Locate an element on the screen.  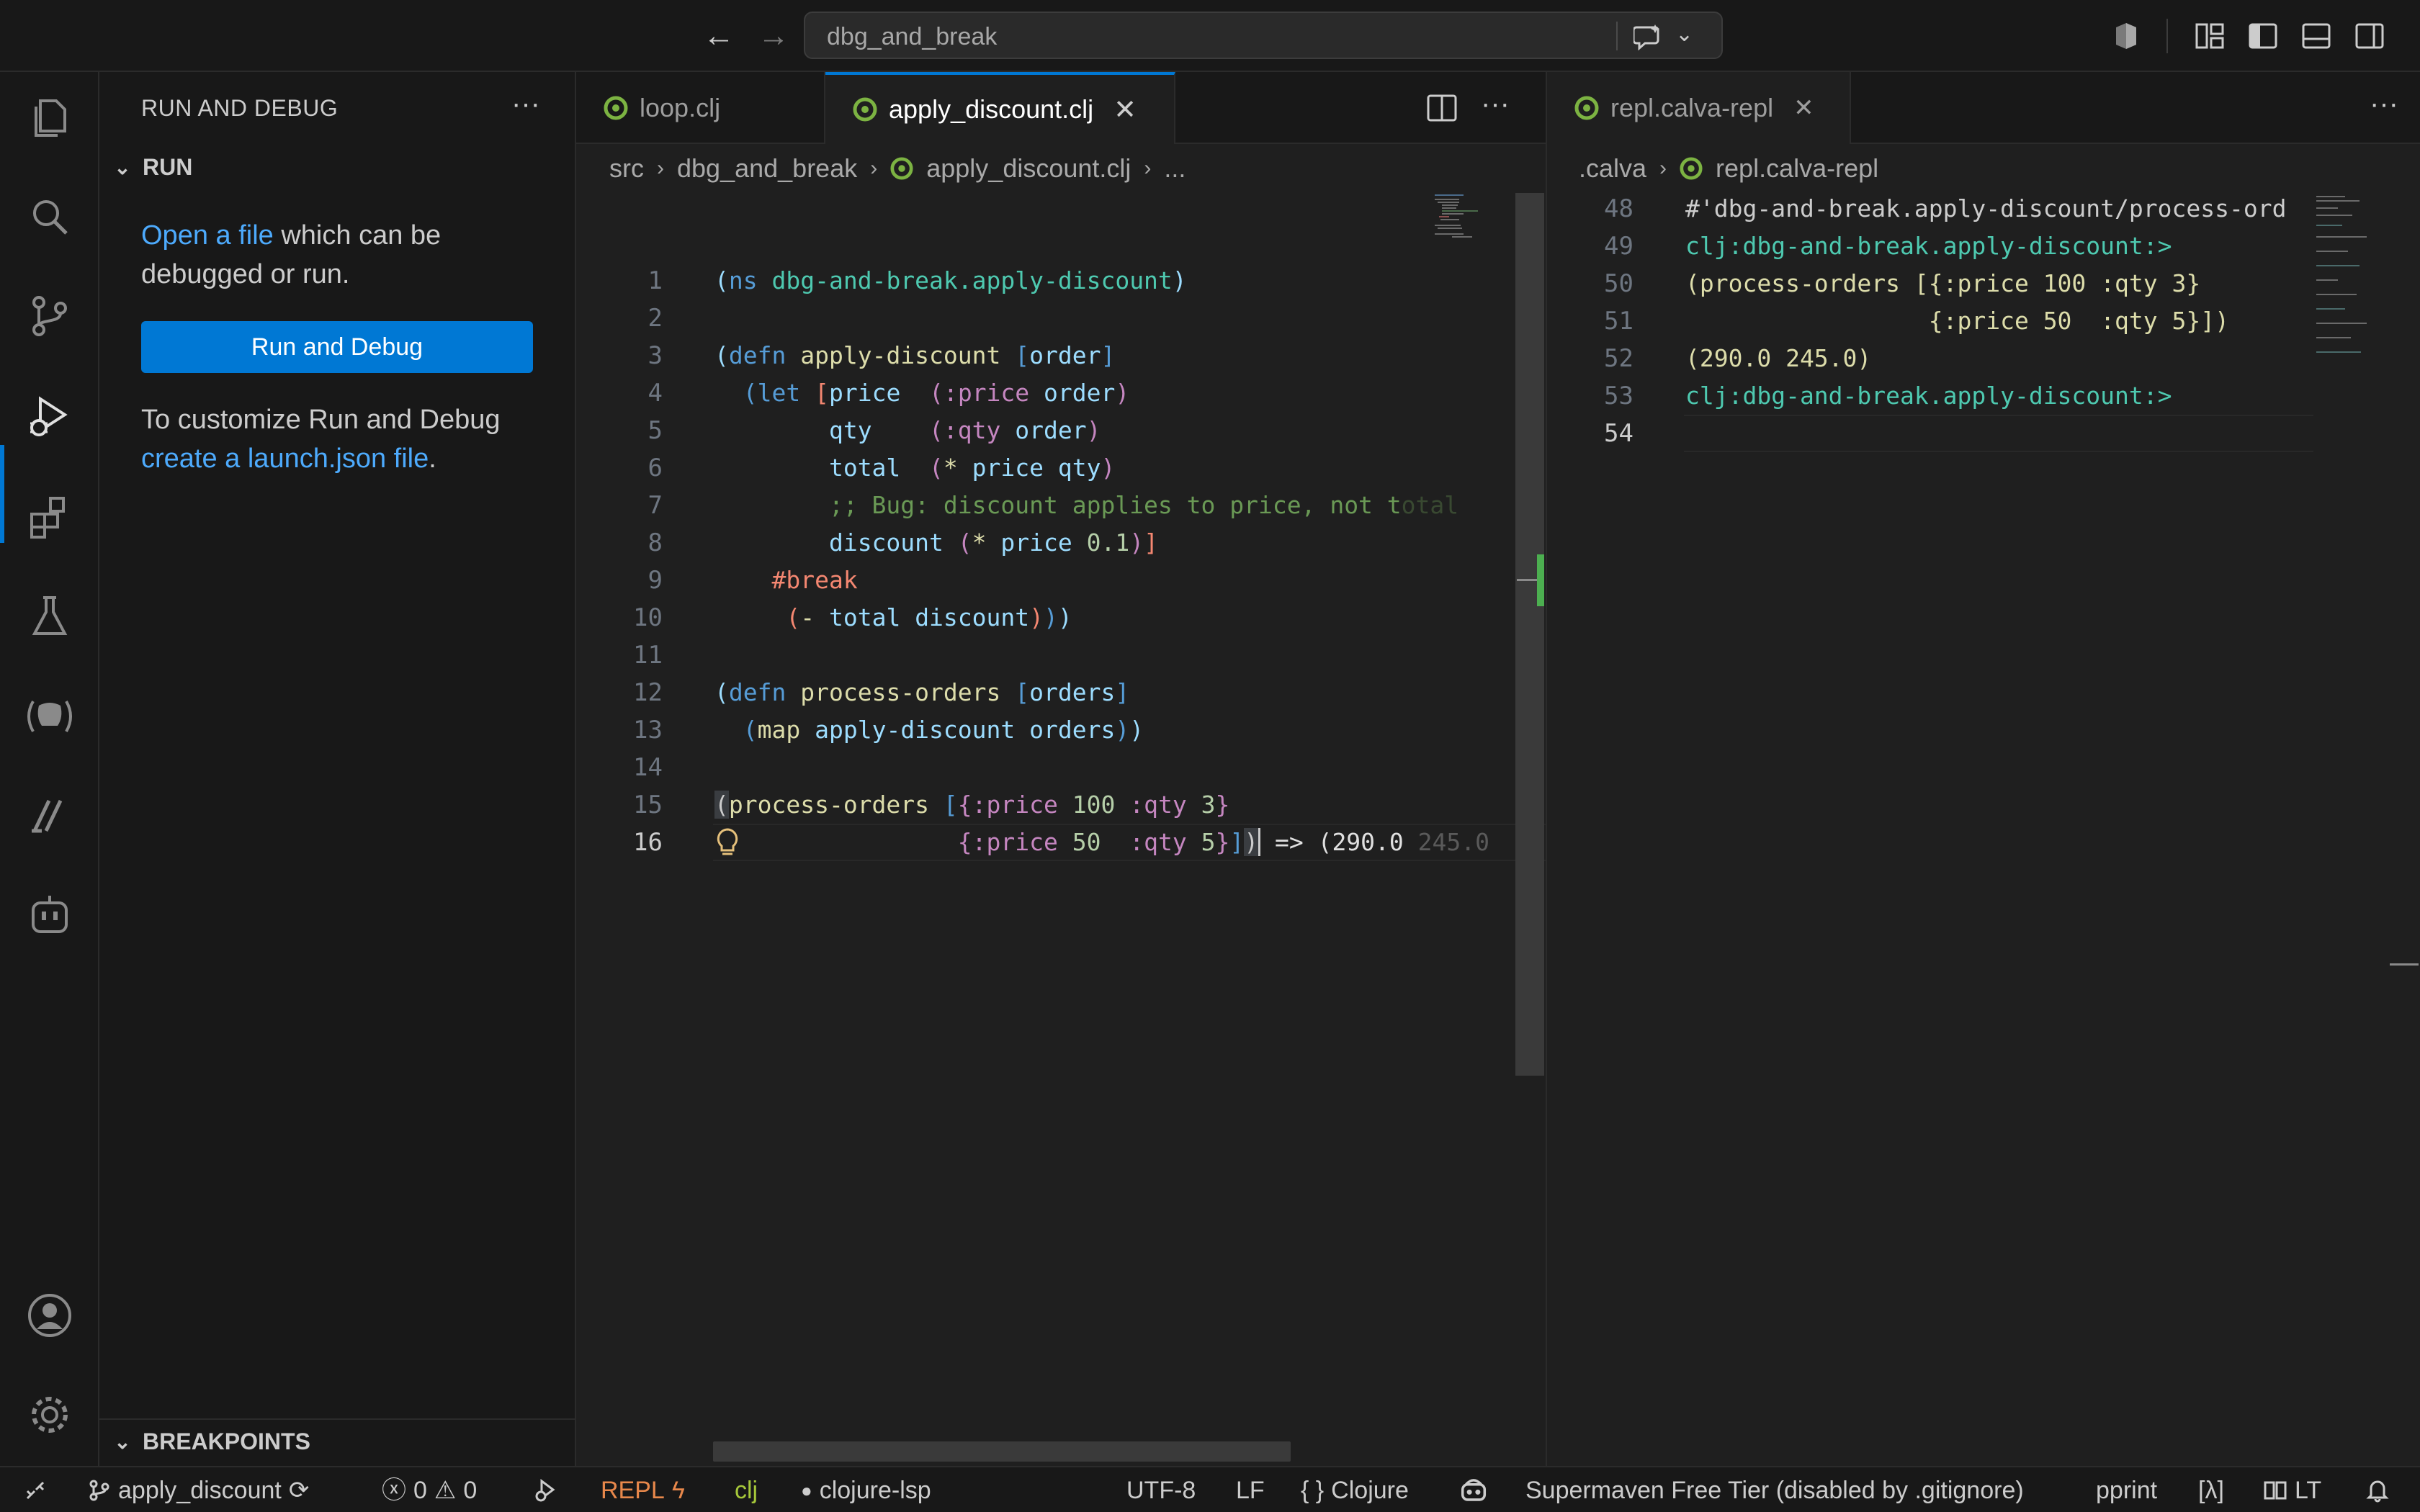
tab-label: loop.clj is located at coordinates (680, 107).